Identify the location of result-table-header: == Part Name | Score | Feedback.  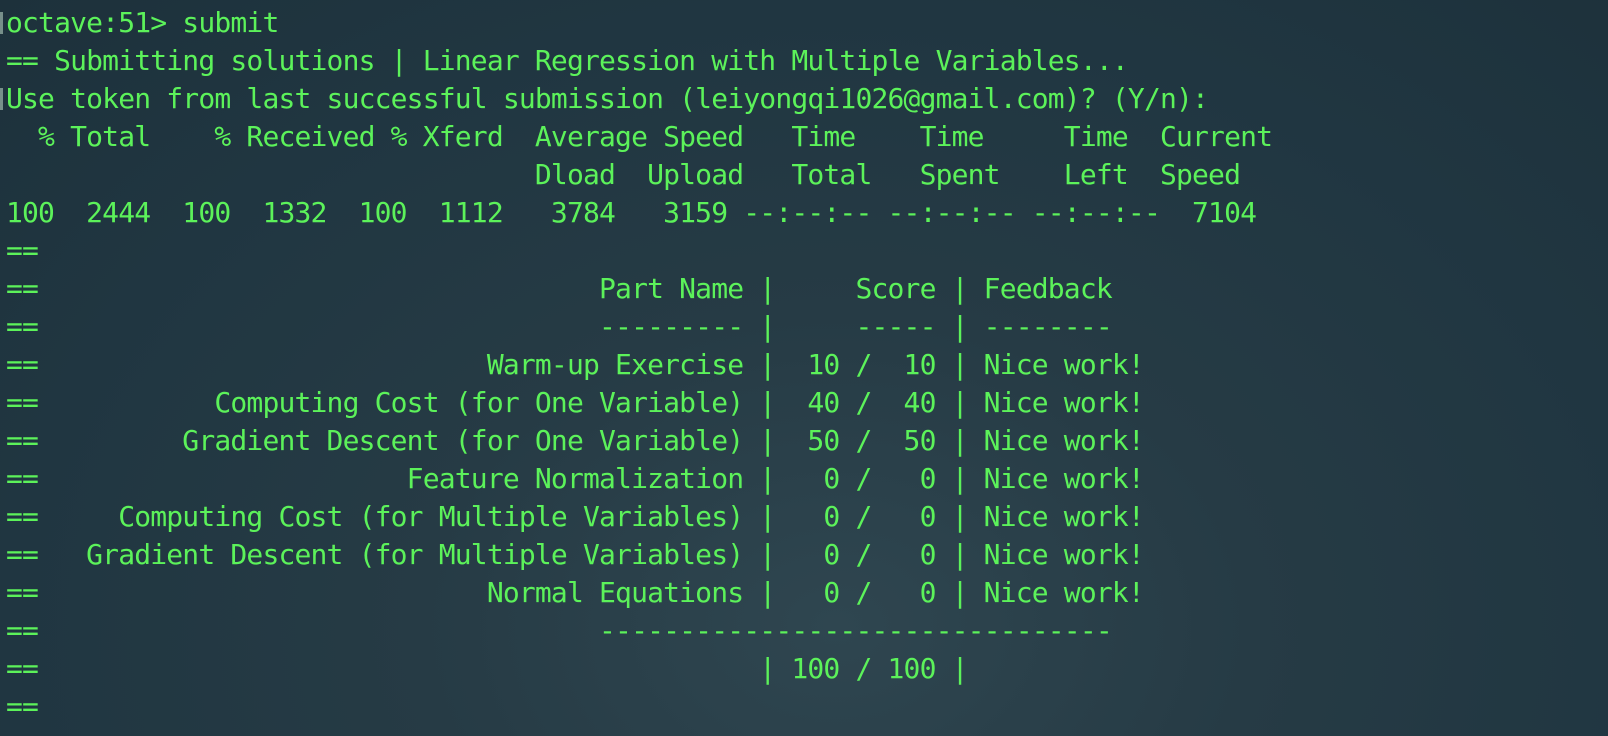
(559, 288).